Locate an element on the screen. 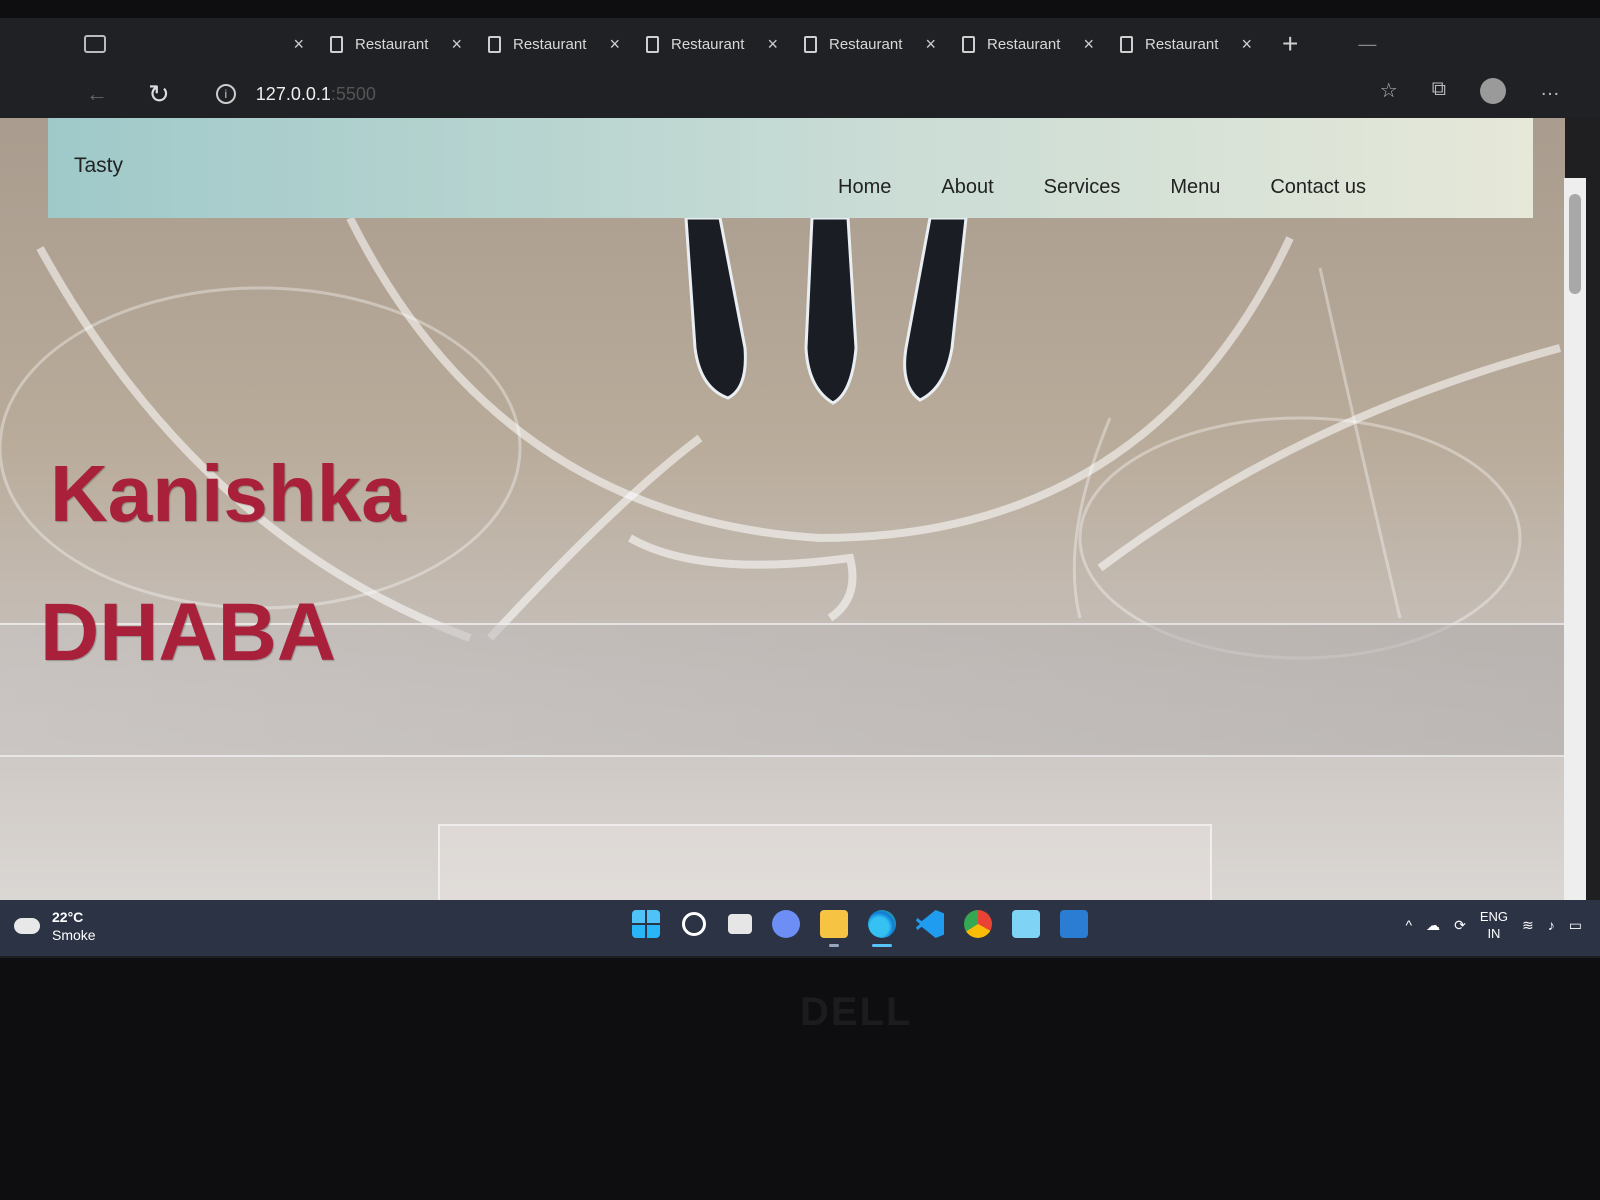 The image size is (1600, 1200). weather-temperature: 22°C is located at coordinates (68, 917).